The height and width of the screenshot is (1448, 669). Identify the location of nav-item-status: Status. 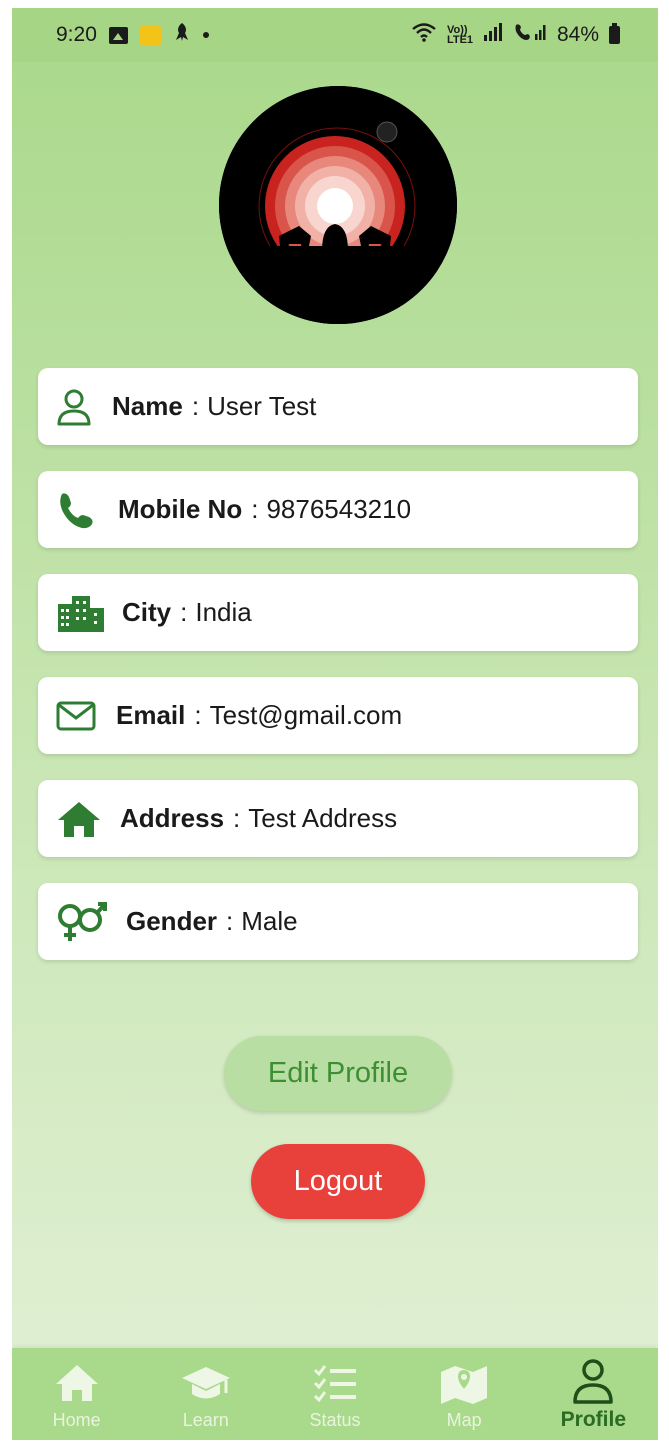
(335, 1394).